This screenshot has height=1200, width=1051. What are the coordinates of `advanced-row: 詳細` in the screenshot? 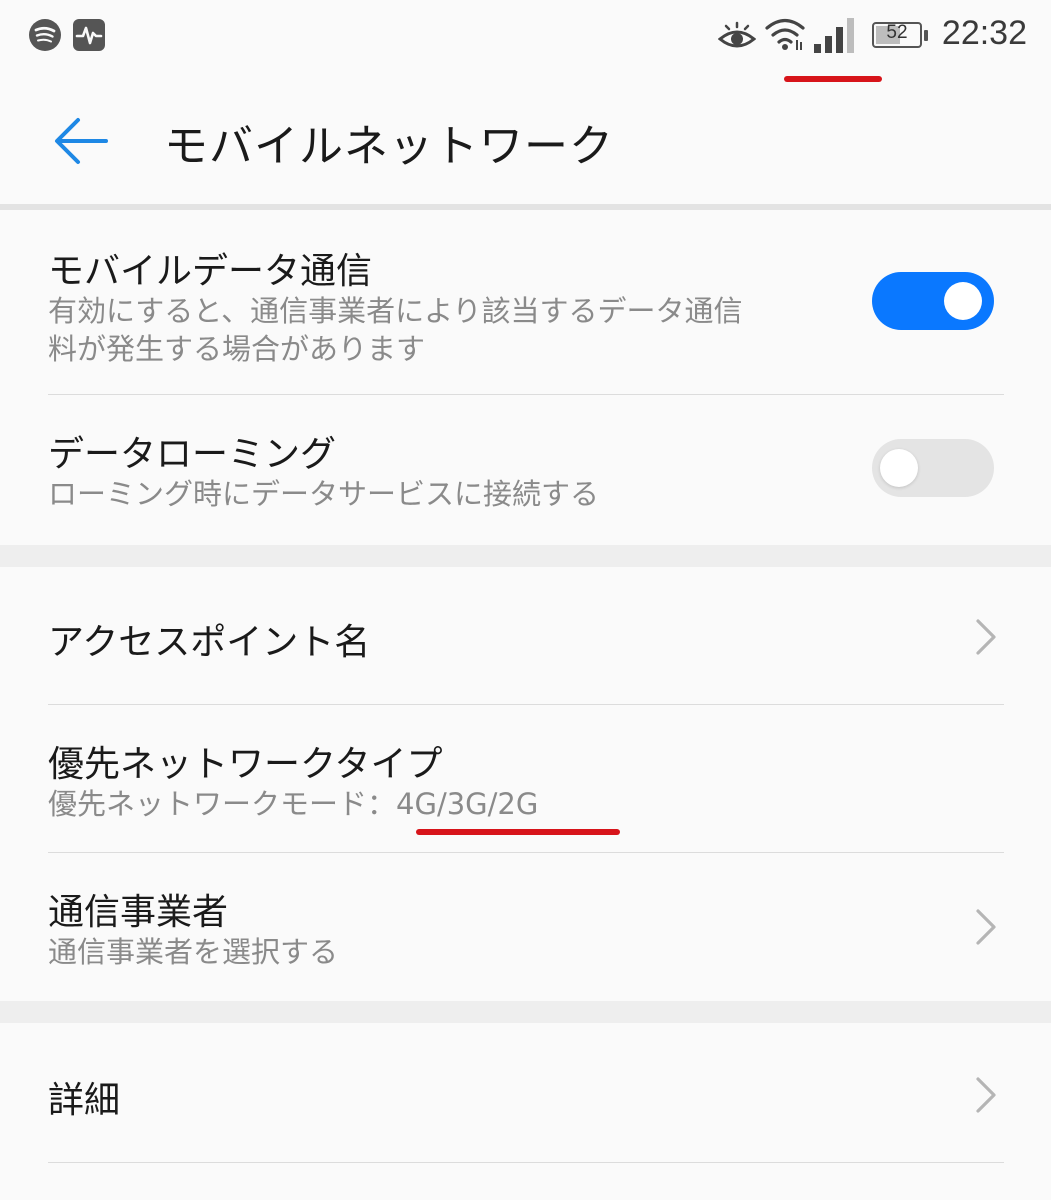 It's located at (525, 1092).